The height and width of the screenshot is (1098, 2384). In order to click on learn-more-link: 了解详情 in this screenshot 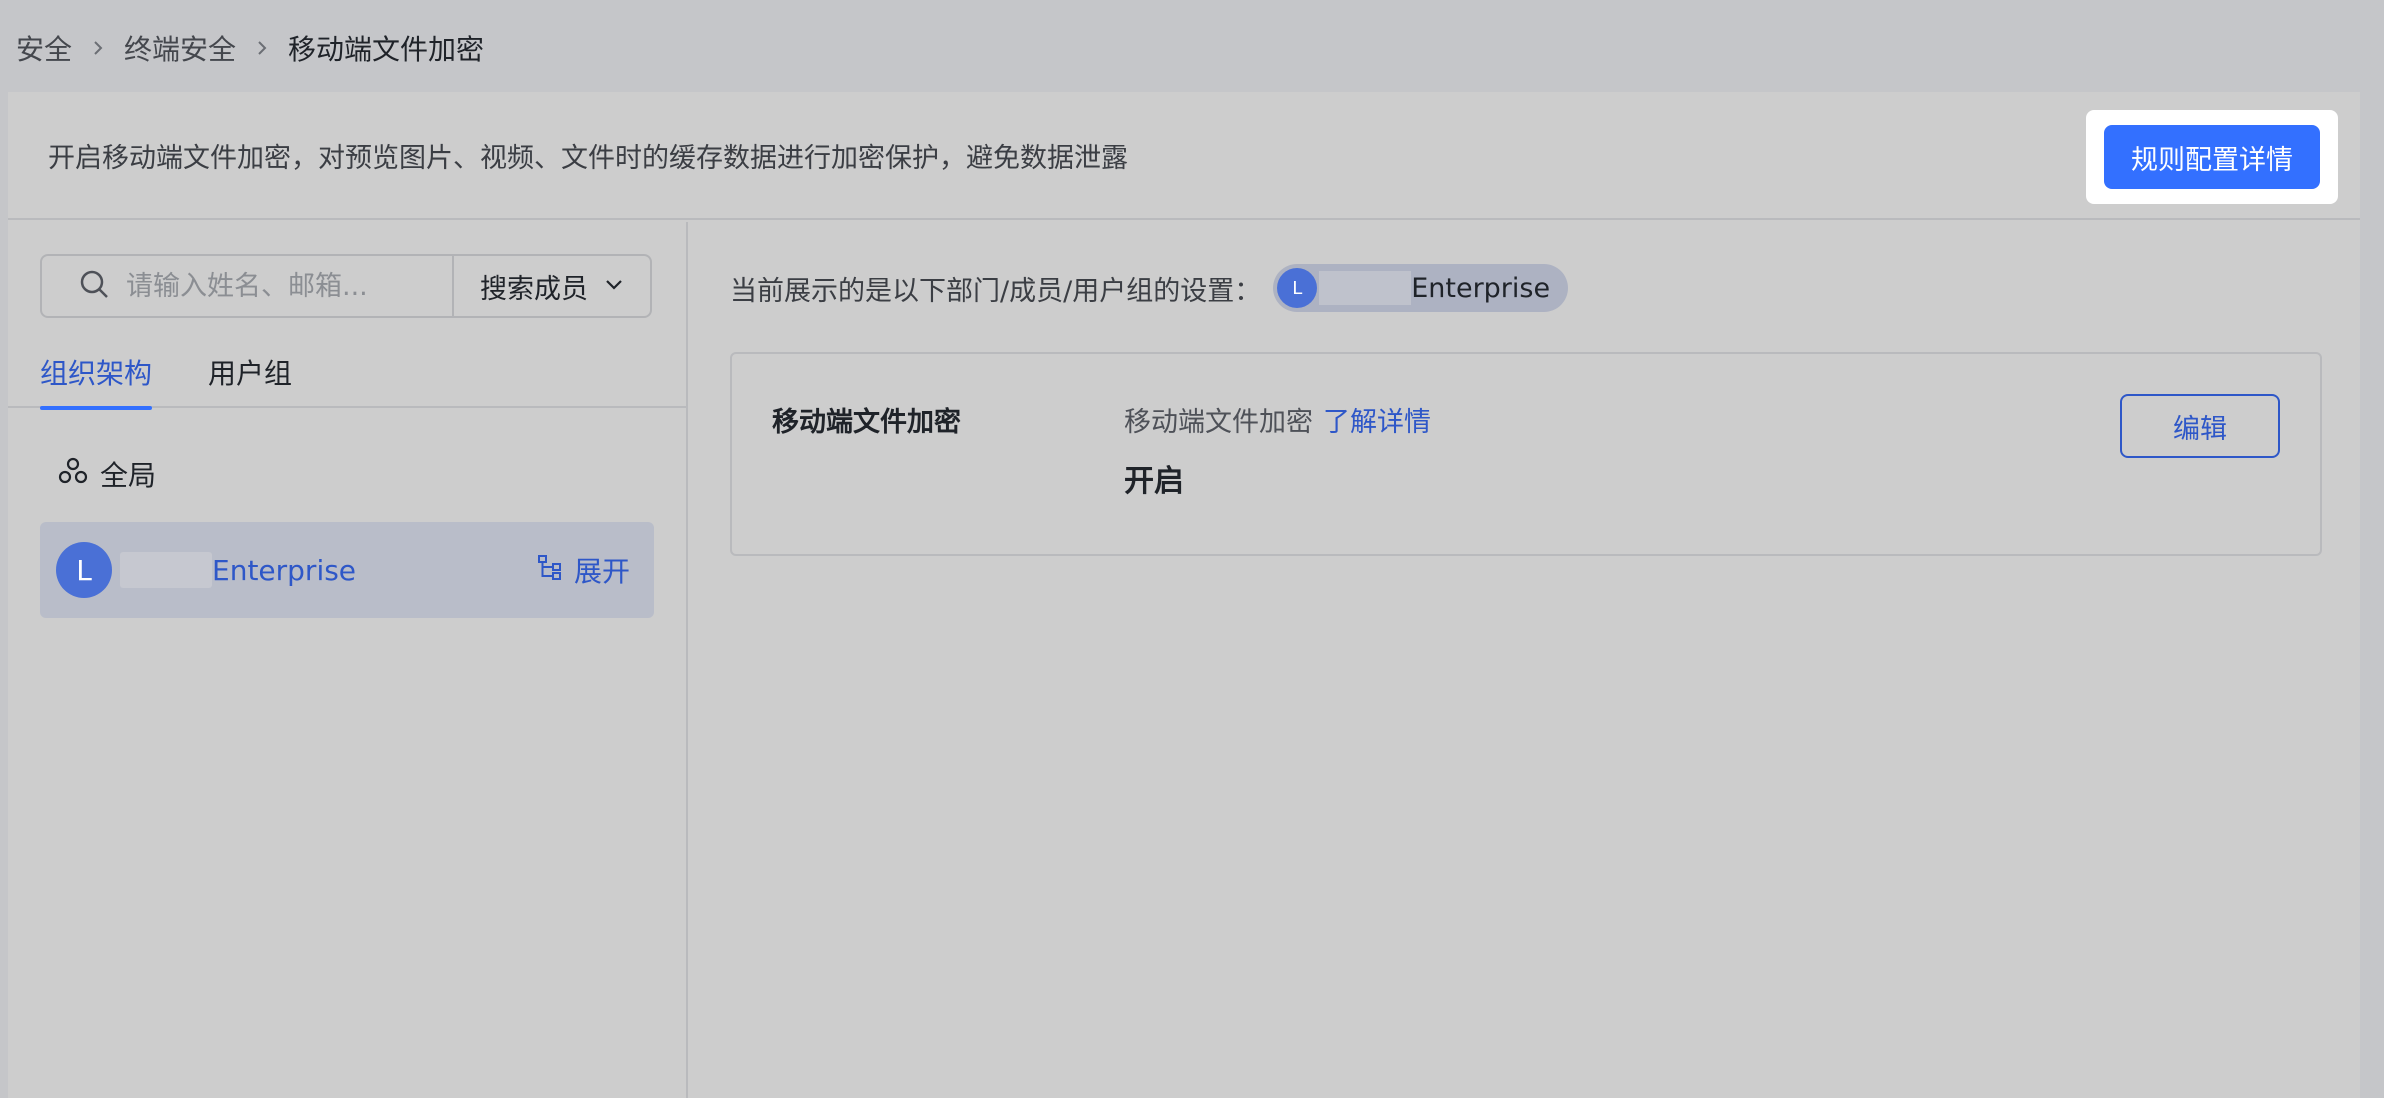, I will do `click(1377, 422)`.